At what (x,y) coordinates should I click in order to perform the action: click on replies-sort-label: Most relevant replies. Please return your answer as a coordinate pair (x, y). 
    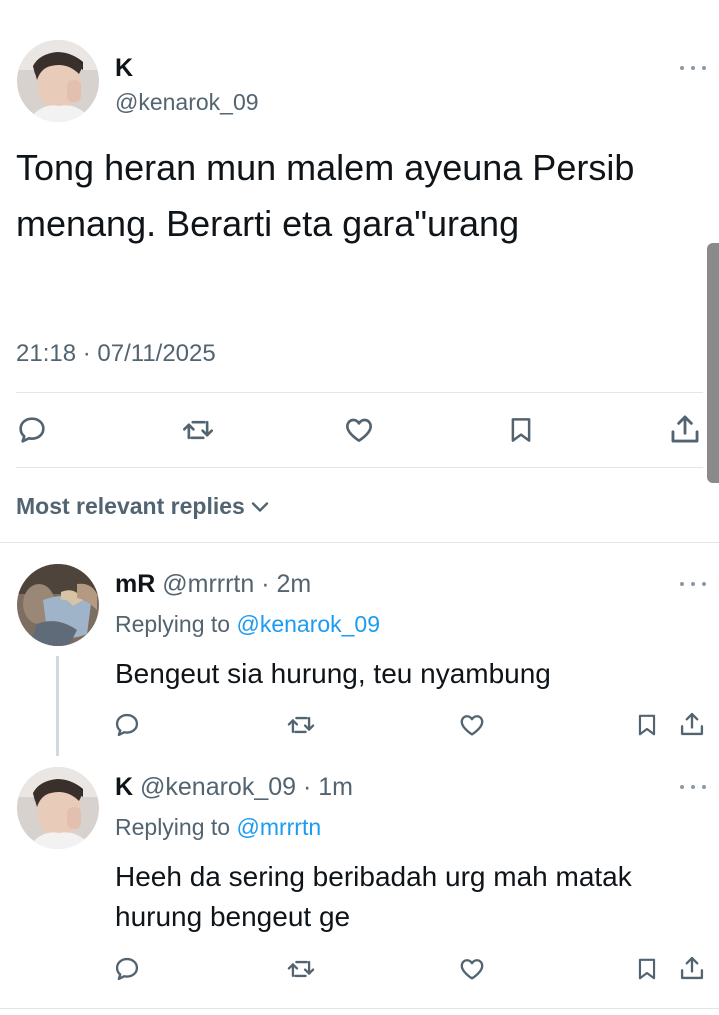
    Looking at the image, I should click on (130, 506).